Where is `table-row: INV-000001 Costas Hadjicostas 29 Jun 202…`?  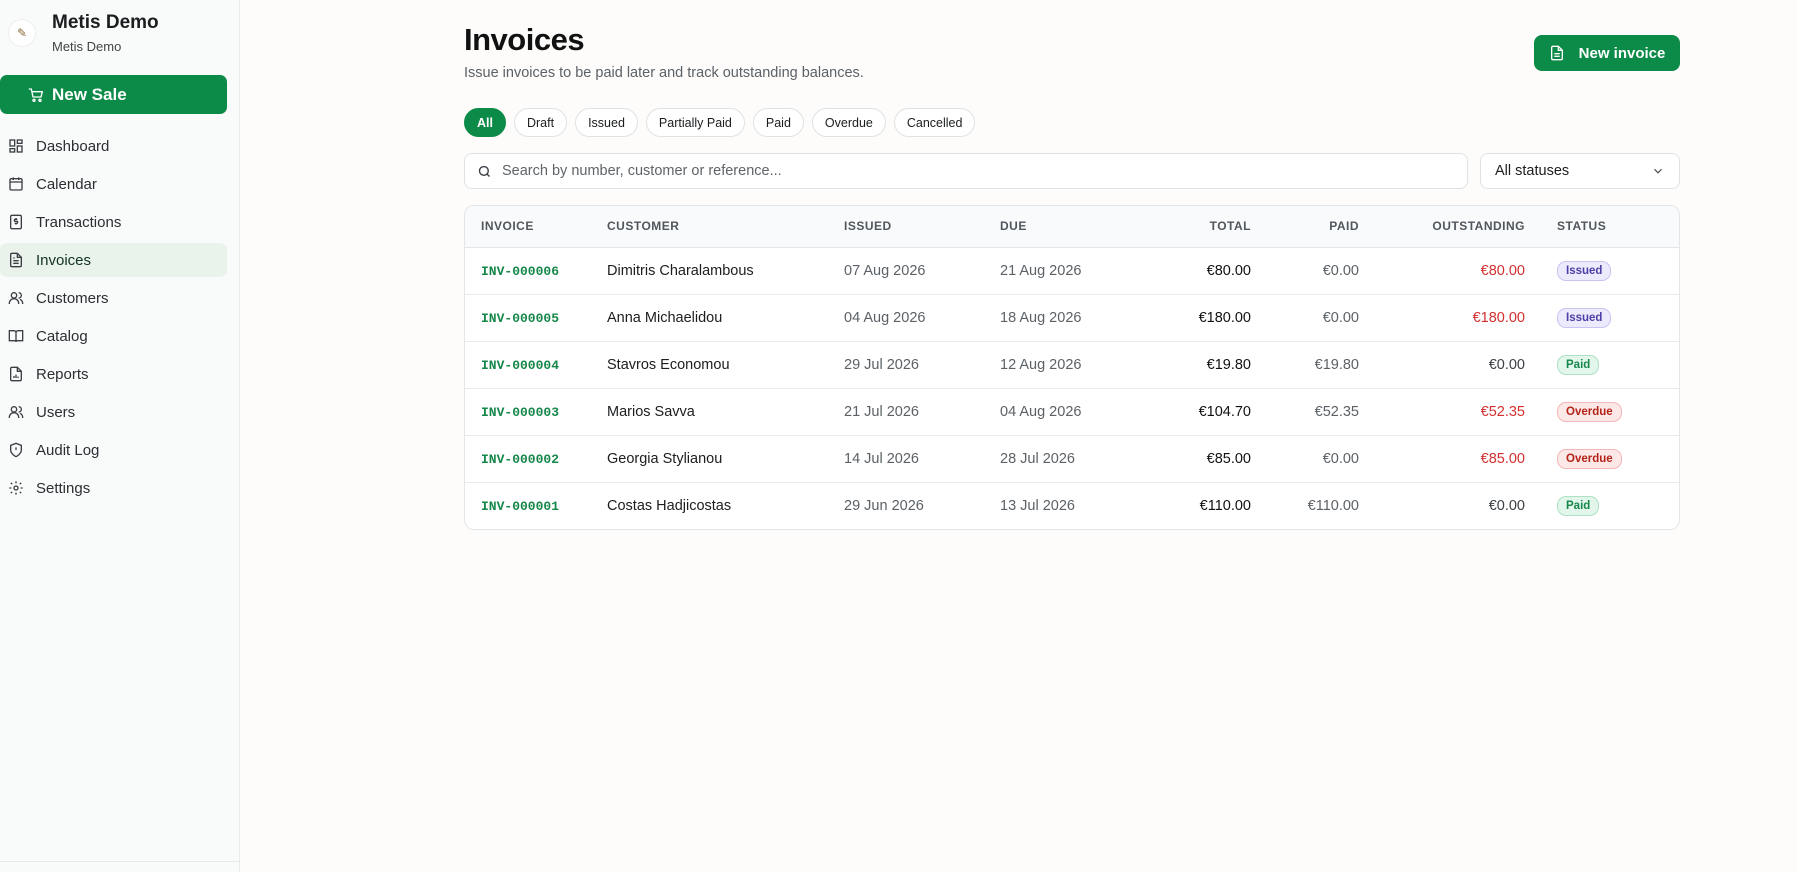
table-row: INV-000001 Costas Hadjicostas 29 Jun 202… is located at coordinates (1072, 505).